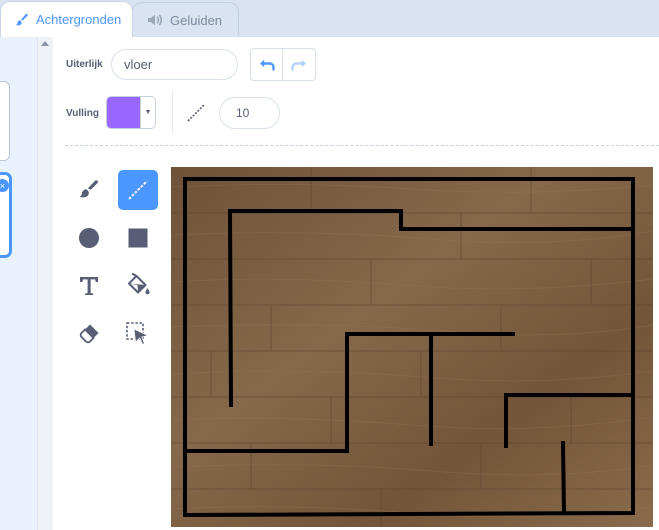 This screenshot has height=530, width=659. I want to click on eraser-icon, so click(89, 334).